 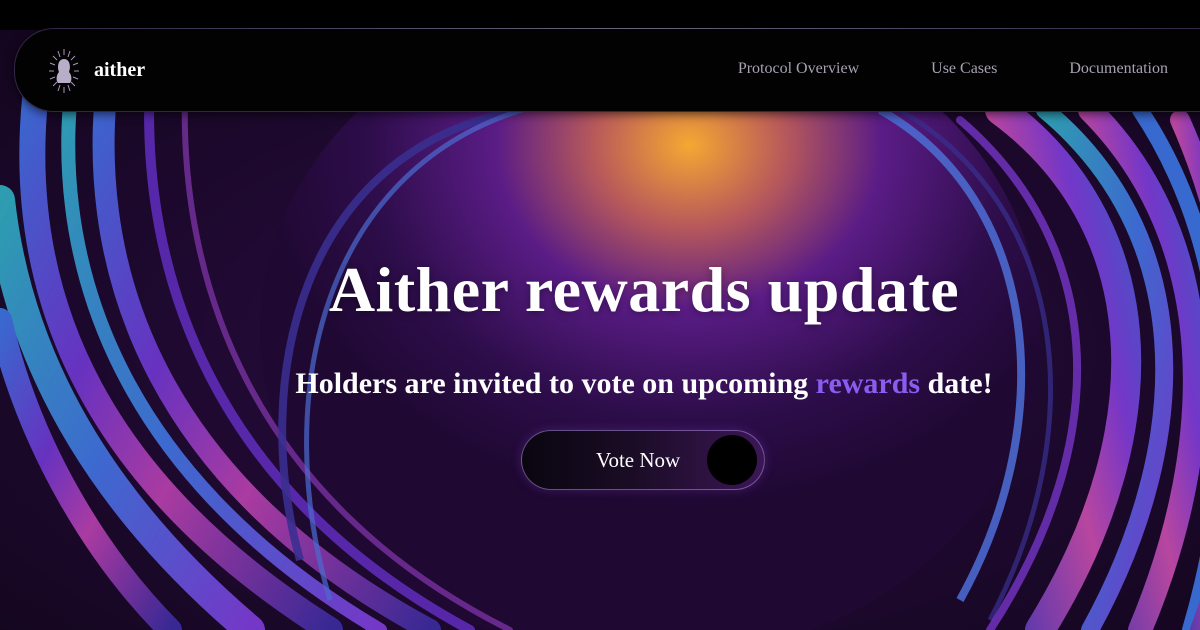 I want to click on navbar-divider, so click(x=630, y=28).